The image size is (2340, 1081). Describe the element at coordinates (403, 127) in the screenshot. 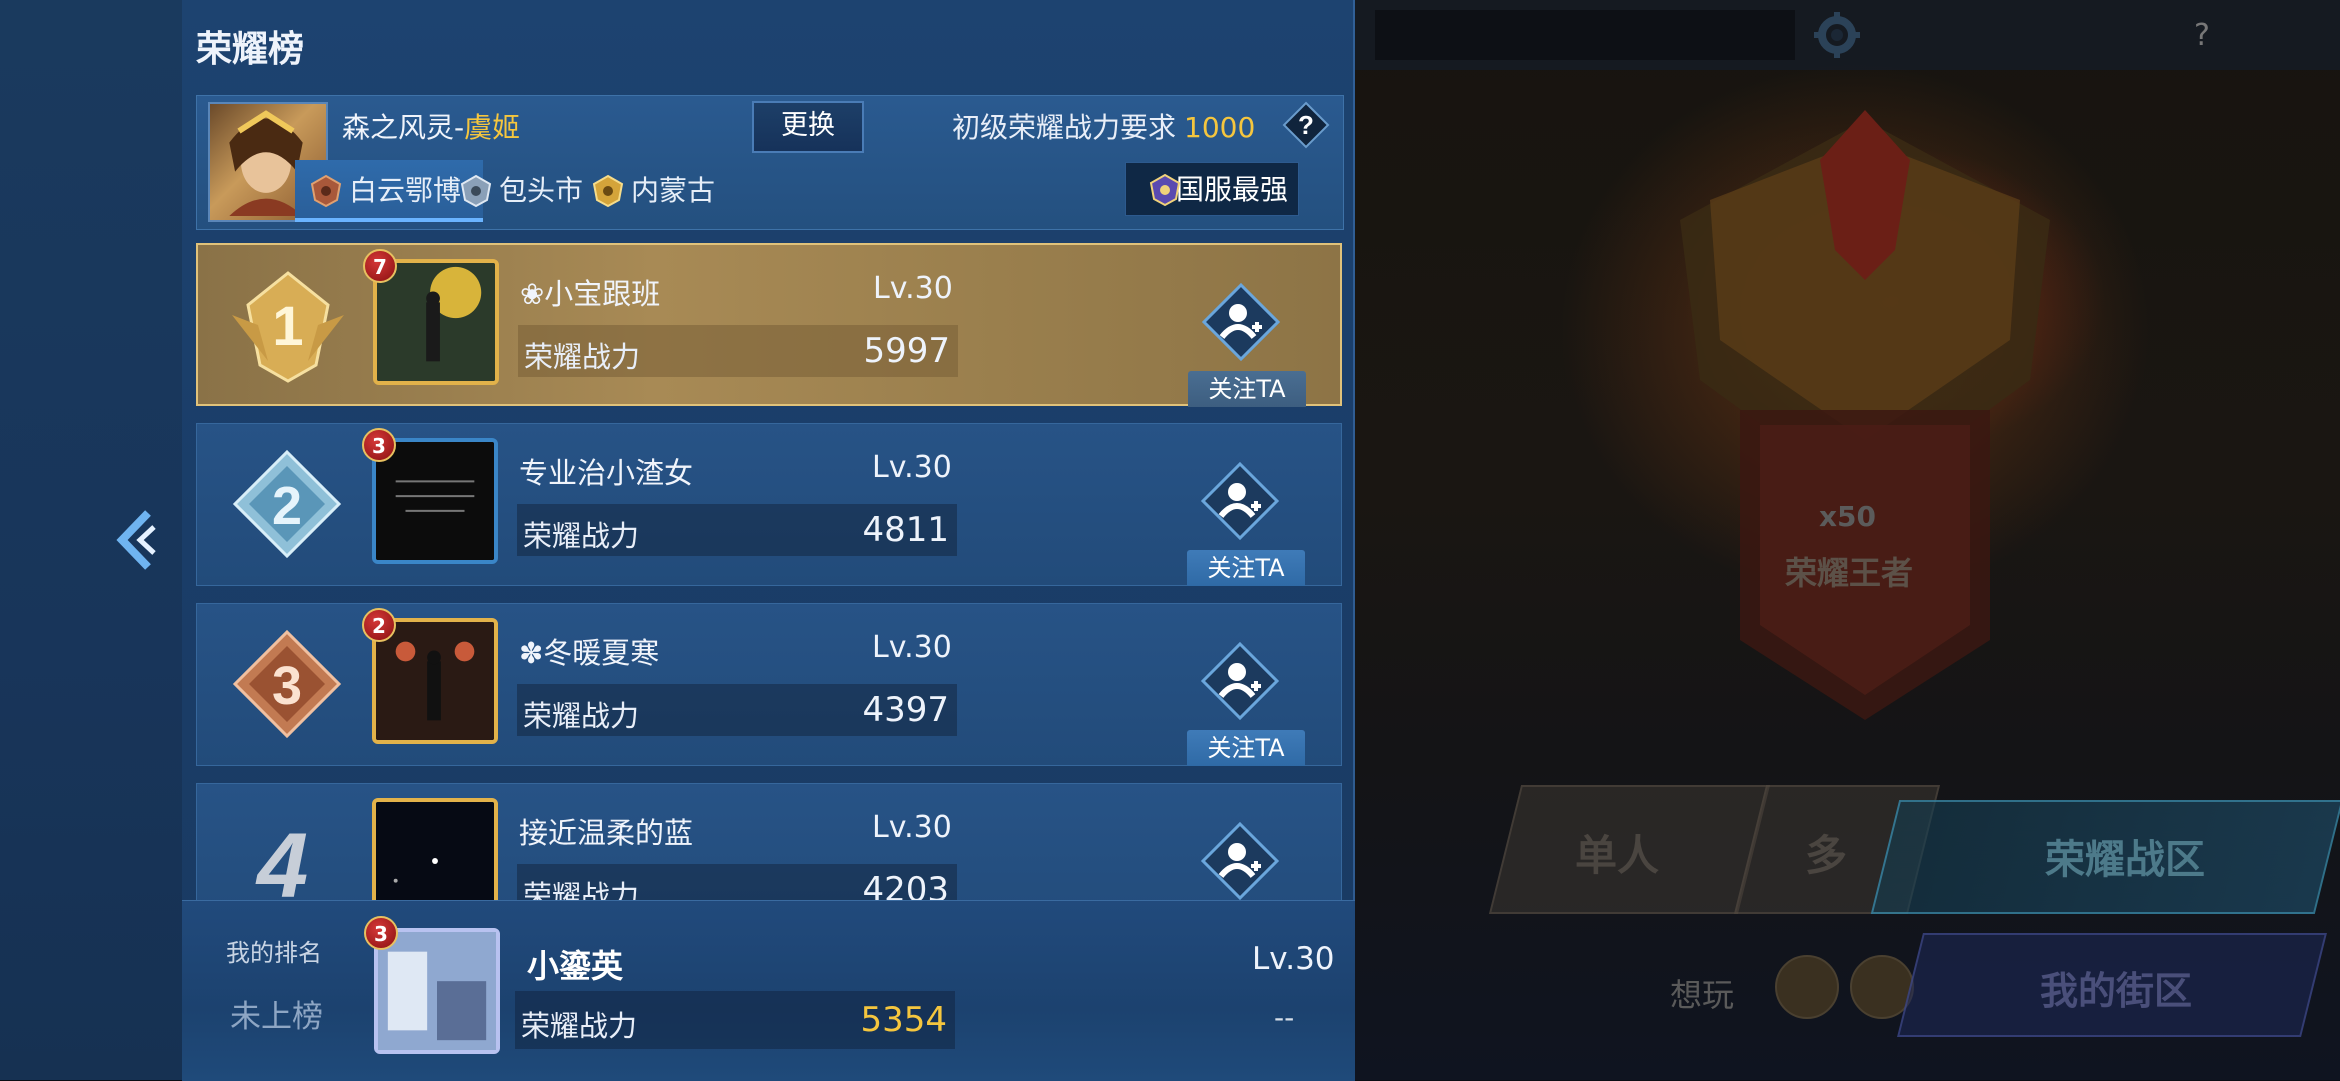

I see `hero-skin-name: 森之风灵-` at that location.